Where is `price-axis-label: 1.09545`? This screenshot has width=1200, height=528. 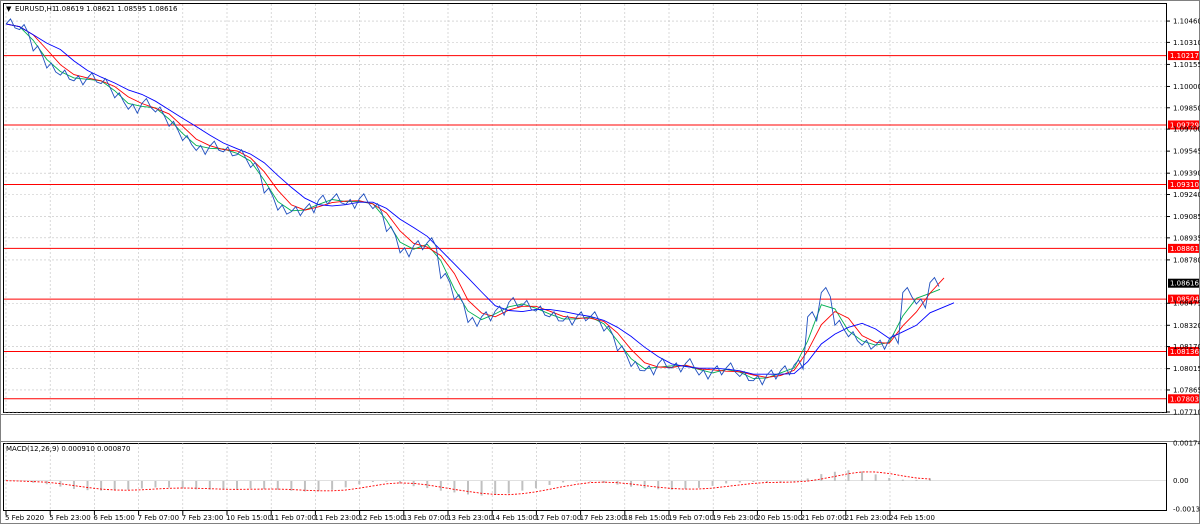 price-axis-label: 1.09545 is located at coordinates (1186, 152).